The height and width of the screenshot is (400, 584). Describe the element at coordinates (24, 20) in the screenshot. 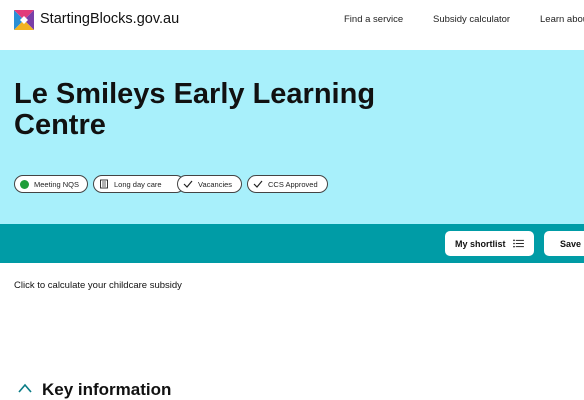

I see `logo-icon` at that location.